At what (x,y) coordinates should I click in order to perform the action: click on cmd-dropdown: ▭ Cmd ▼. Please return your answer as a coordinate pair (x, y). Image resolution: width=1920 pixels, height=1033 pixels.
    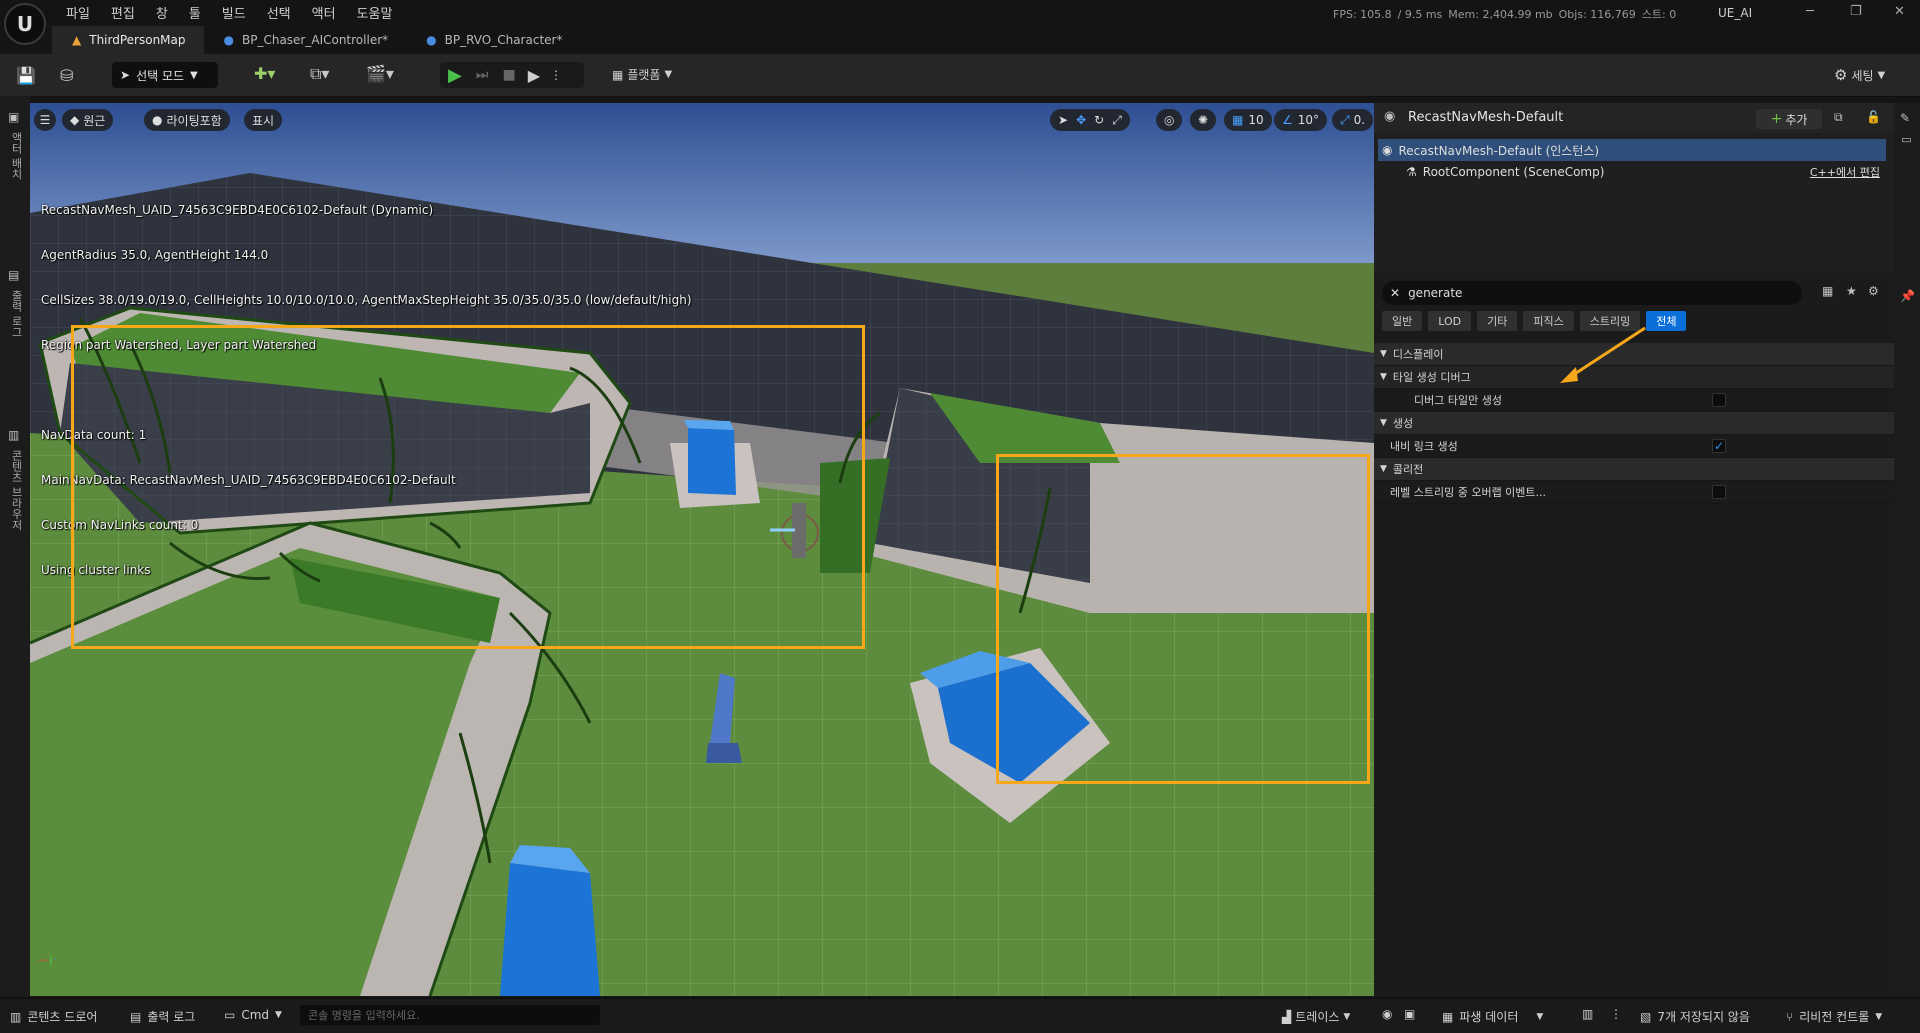
    Looking at the image, I should click on (253, 1015).